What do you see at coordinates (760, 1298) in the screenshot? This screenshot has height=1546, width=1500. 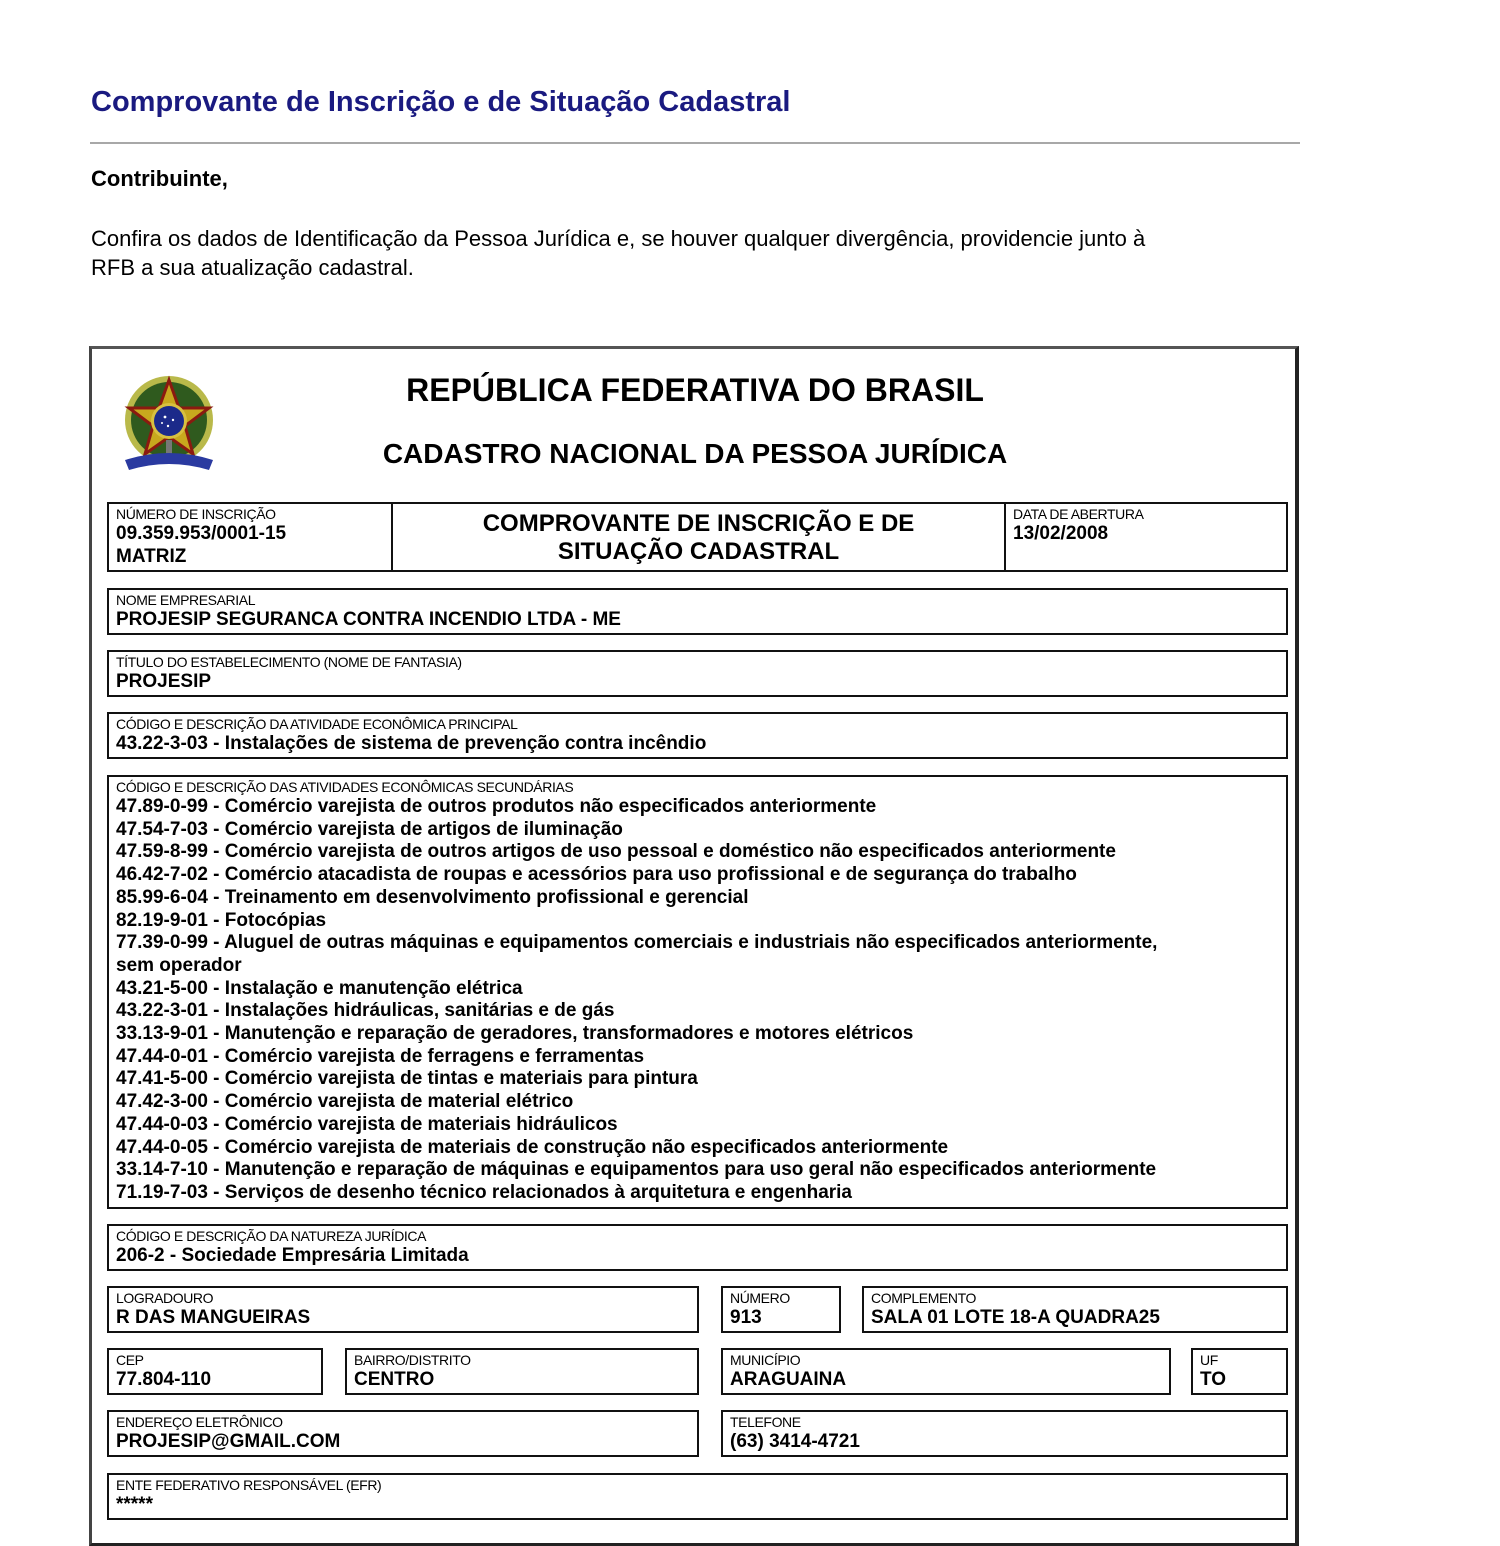 I see `address-number-label: NÚMERO` at bounding box center [760, 1298].